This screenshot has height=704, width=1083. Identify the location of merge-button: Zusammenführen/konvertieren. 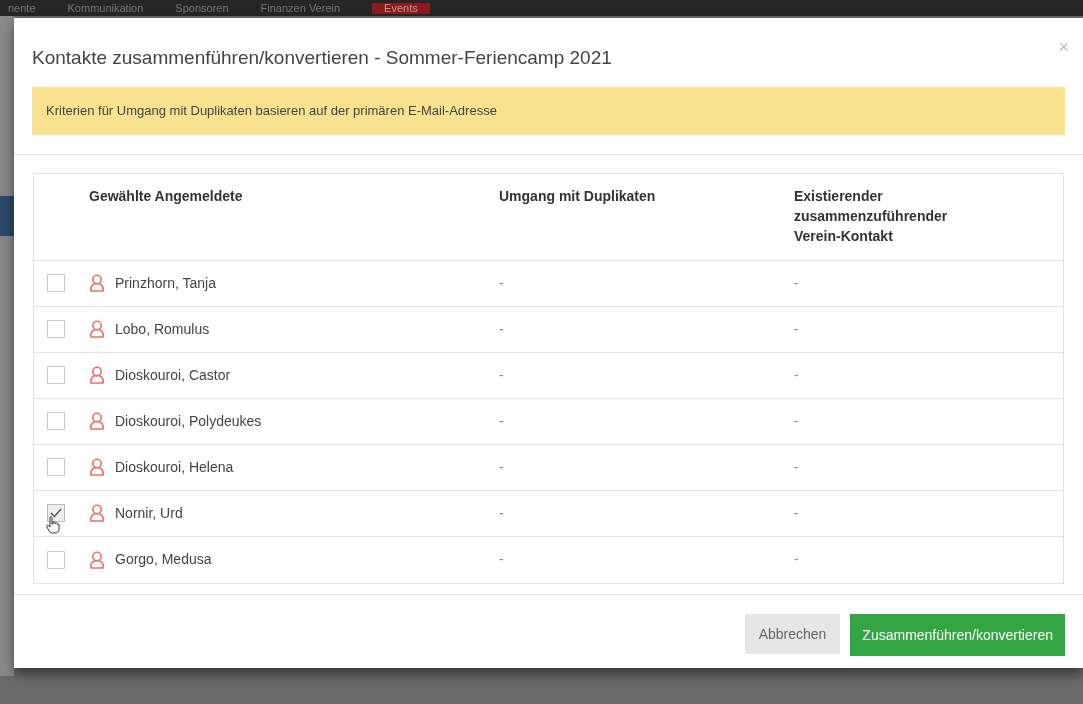
(957, 635).